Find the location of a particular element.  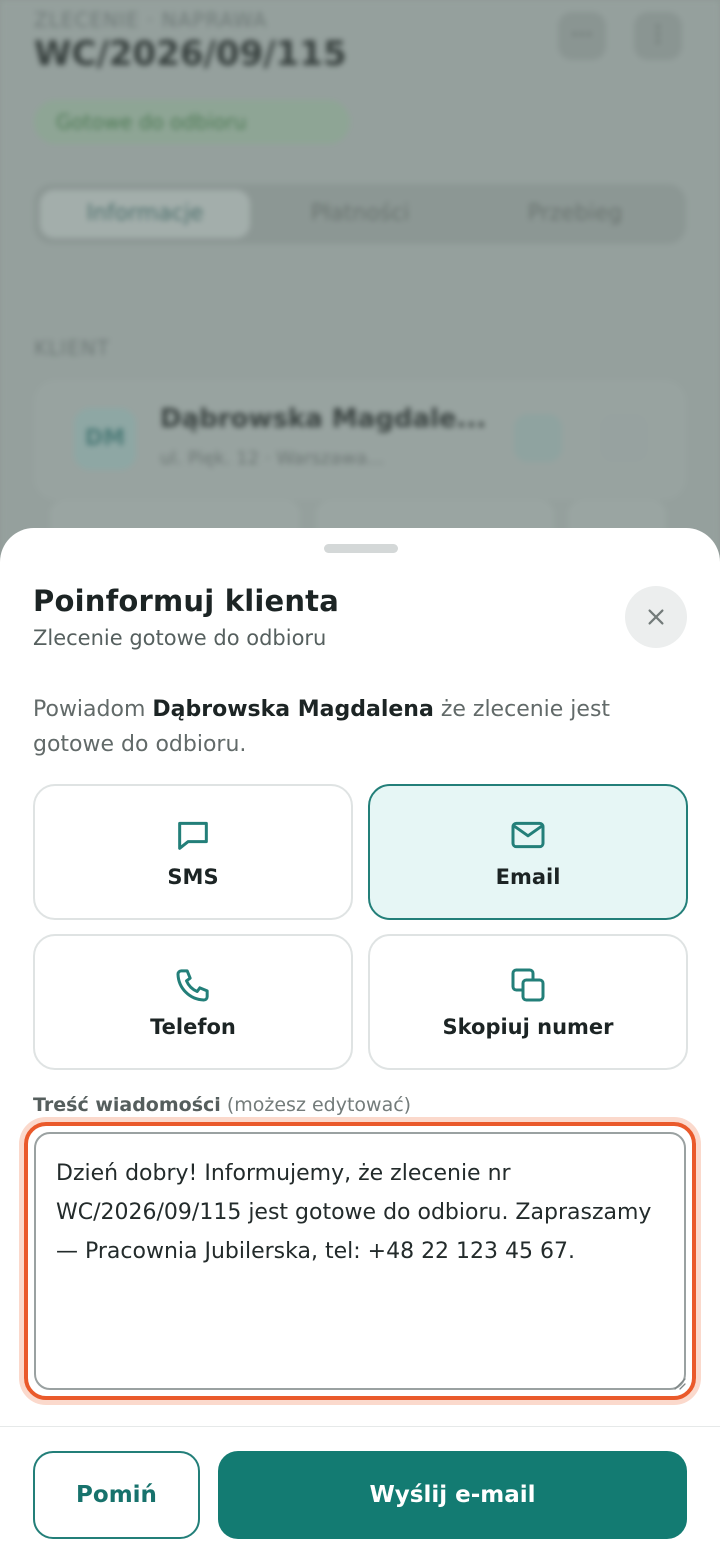

order-number: WC/2026/09/115 is located at coordinates (190, 54).